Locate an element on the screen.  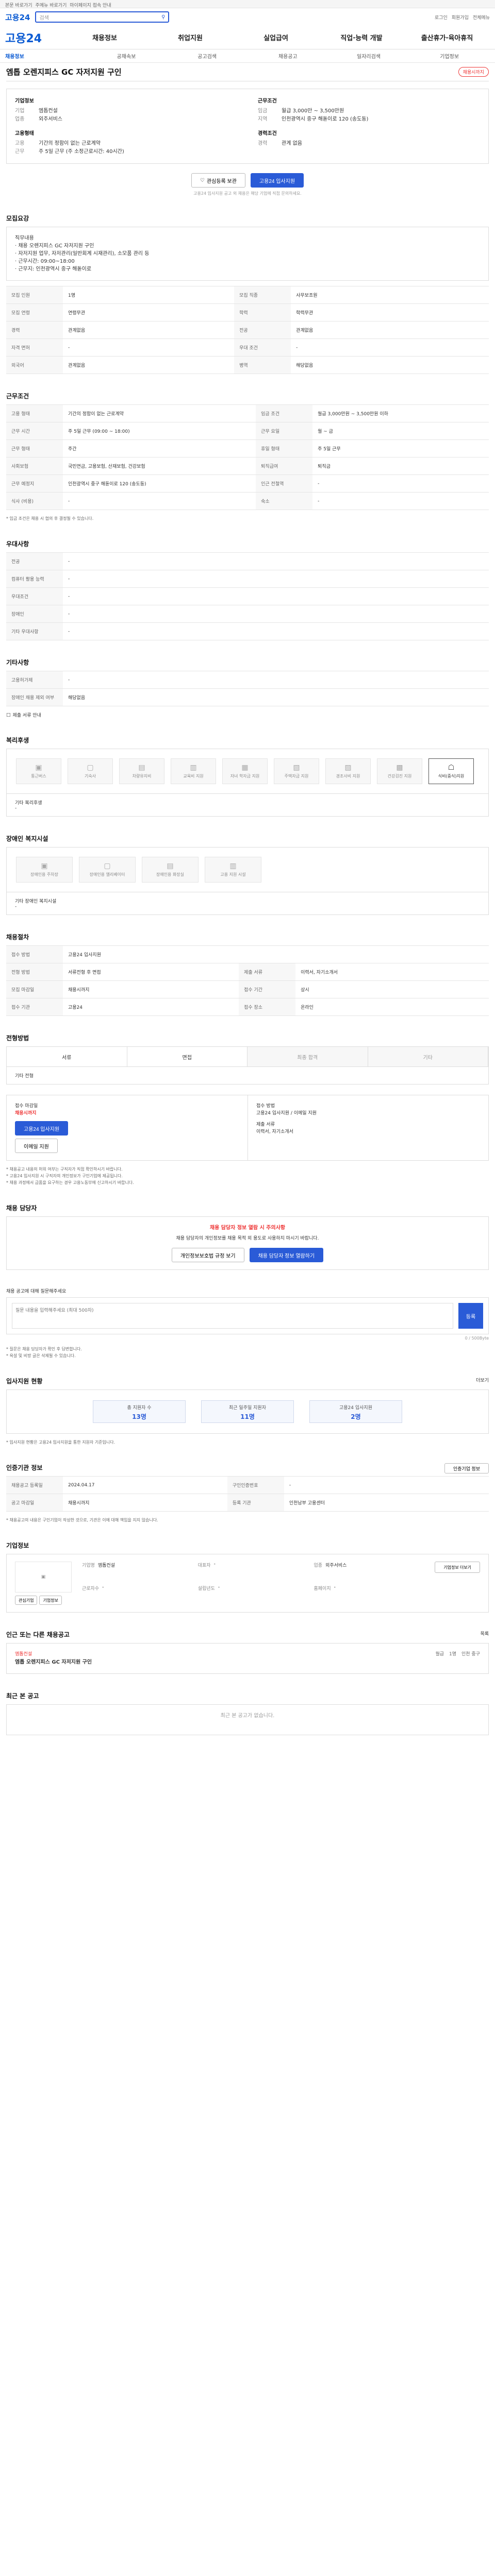
table-value-cell: 연령무관 is located at coordinates (149, 312).